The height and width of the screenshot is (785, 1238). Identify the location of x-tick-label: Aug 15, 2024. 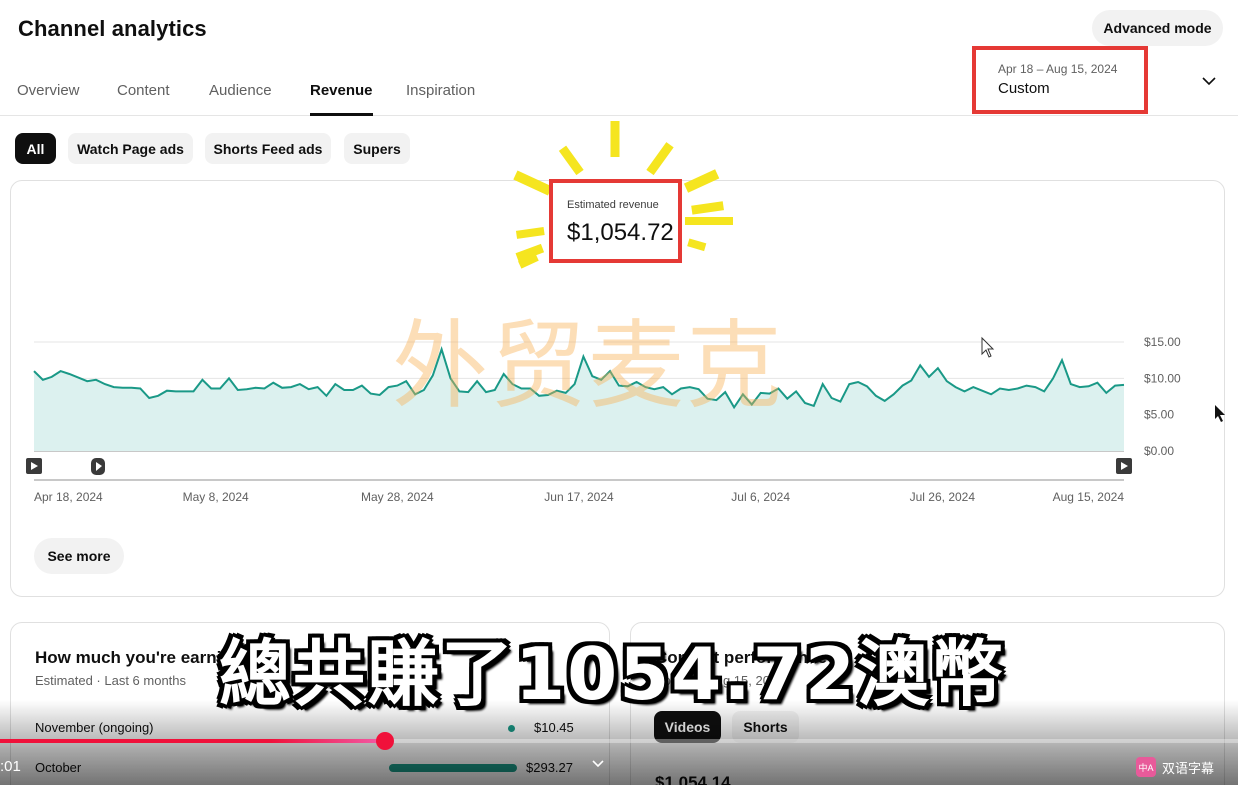
(1089, 497).